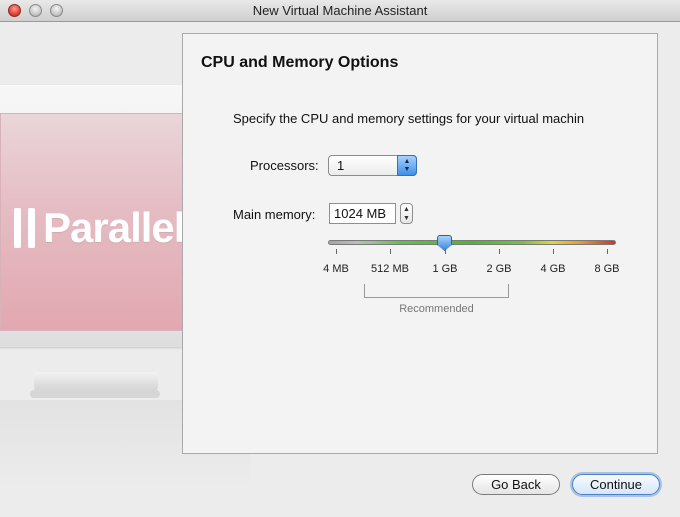 The height and width of the screenshot is (517, 680). Describe the element at coordinates (341, 165) in the screenshot. I see `processors-value: 1` at that location.